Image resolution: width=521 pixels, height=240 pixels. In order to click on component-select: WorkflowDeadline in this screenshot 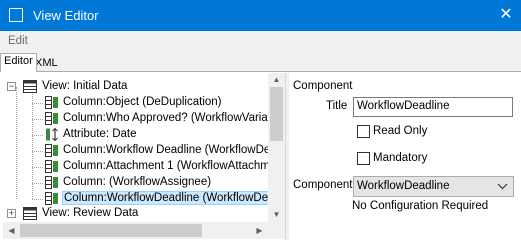, I will do `click(433, 186)`.